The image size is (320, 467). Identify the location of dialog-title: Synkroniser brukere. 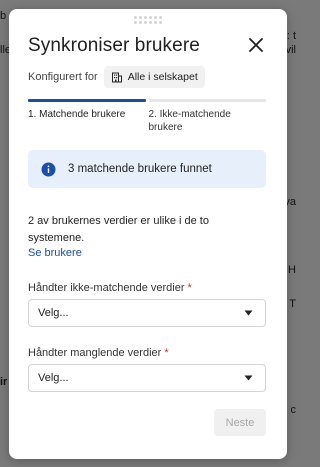
(114, 45).